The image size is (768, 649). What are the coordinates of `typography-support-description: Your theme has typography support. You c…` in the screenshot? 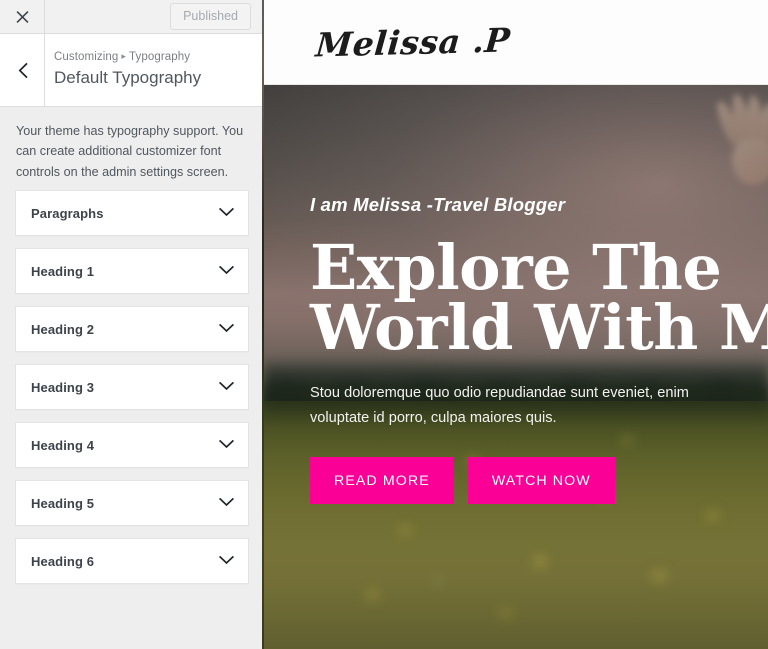 It's located at (130, 151).